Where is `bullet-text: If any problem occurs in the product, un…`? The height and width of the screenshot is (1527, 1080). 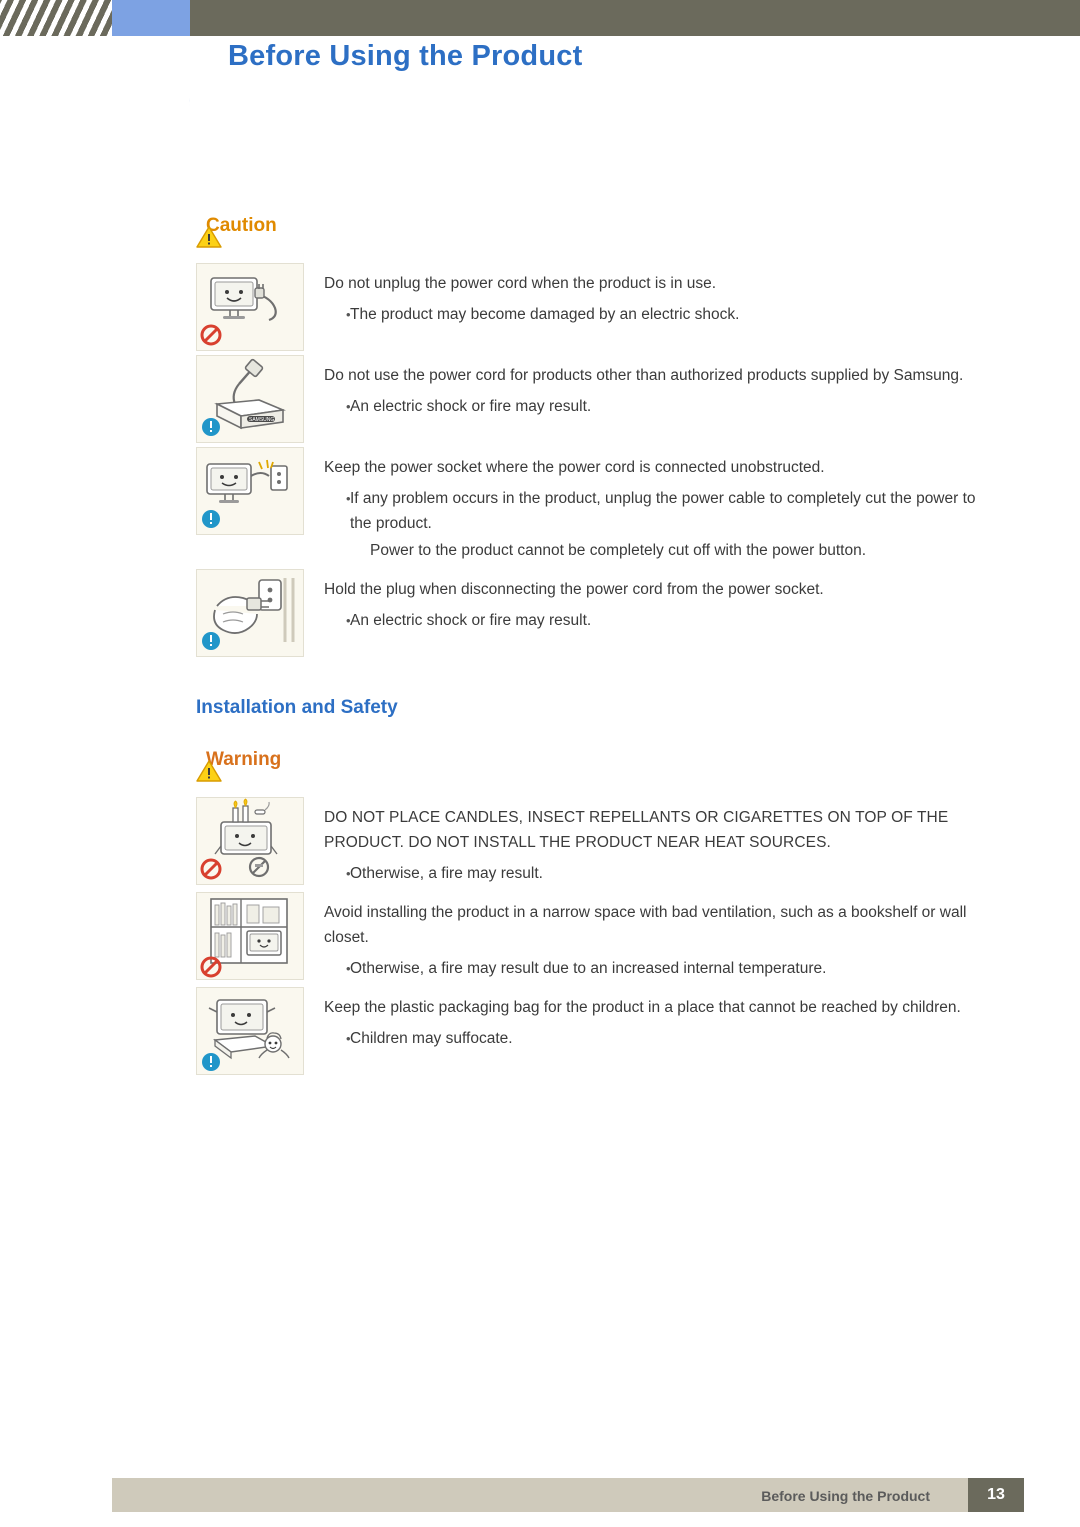 bullet-text: If any problem occurs in the product, un… is located at coordinates (663, 511).